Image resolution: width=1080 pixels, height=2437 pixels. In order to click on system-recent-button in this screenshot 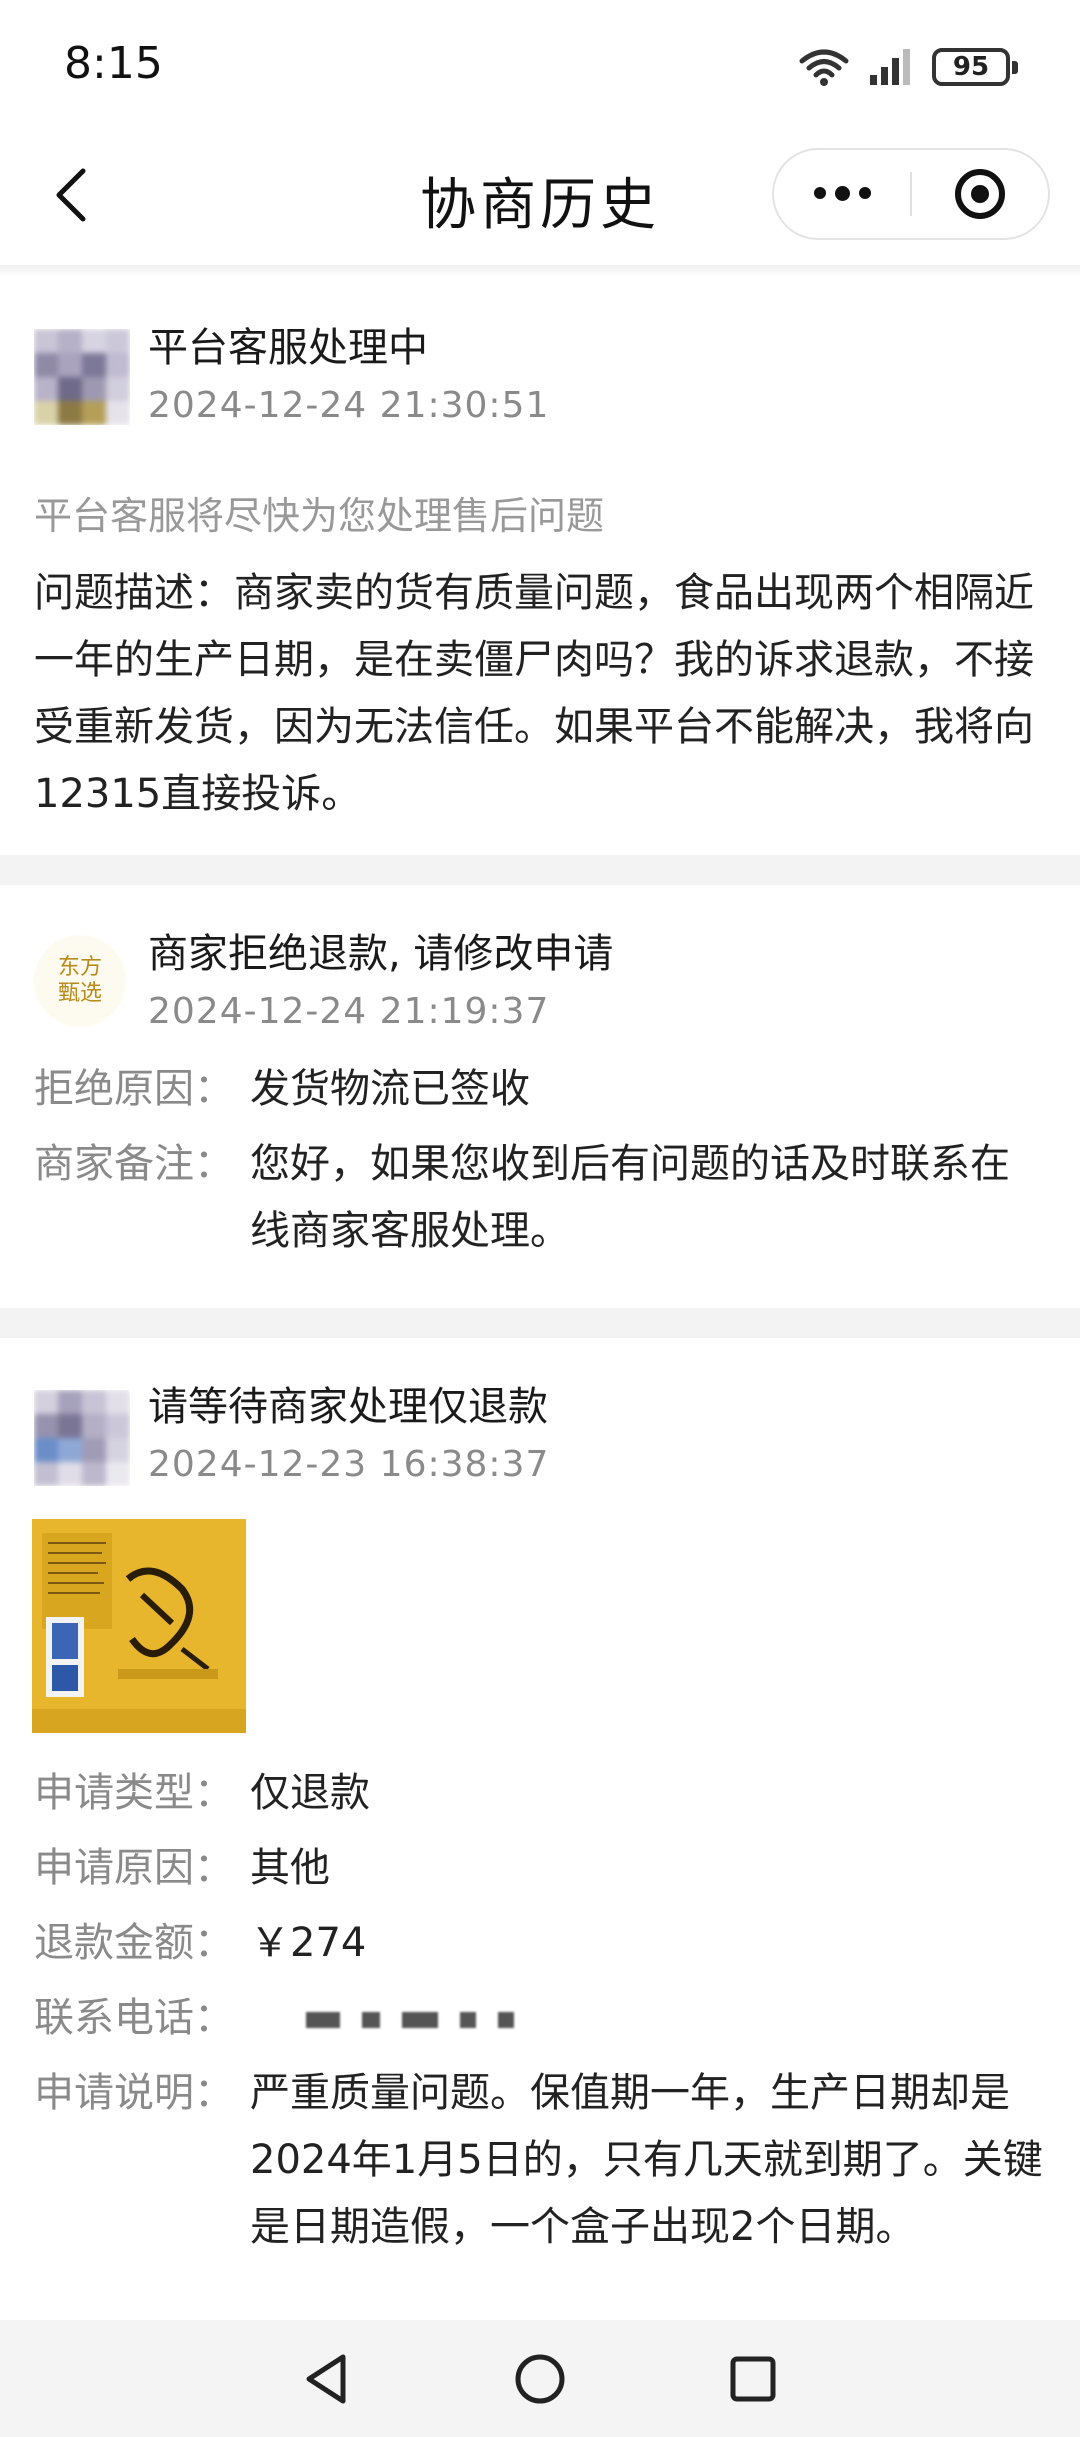, I will do `click(753, 2379)`.